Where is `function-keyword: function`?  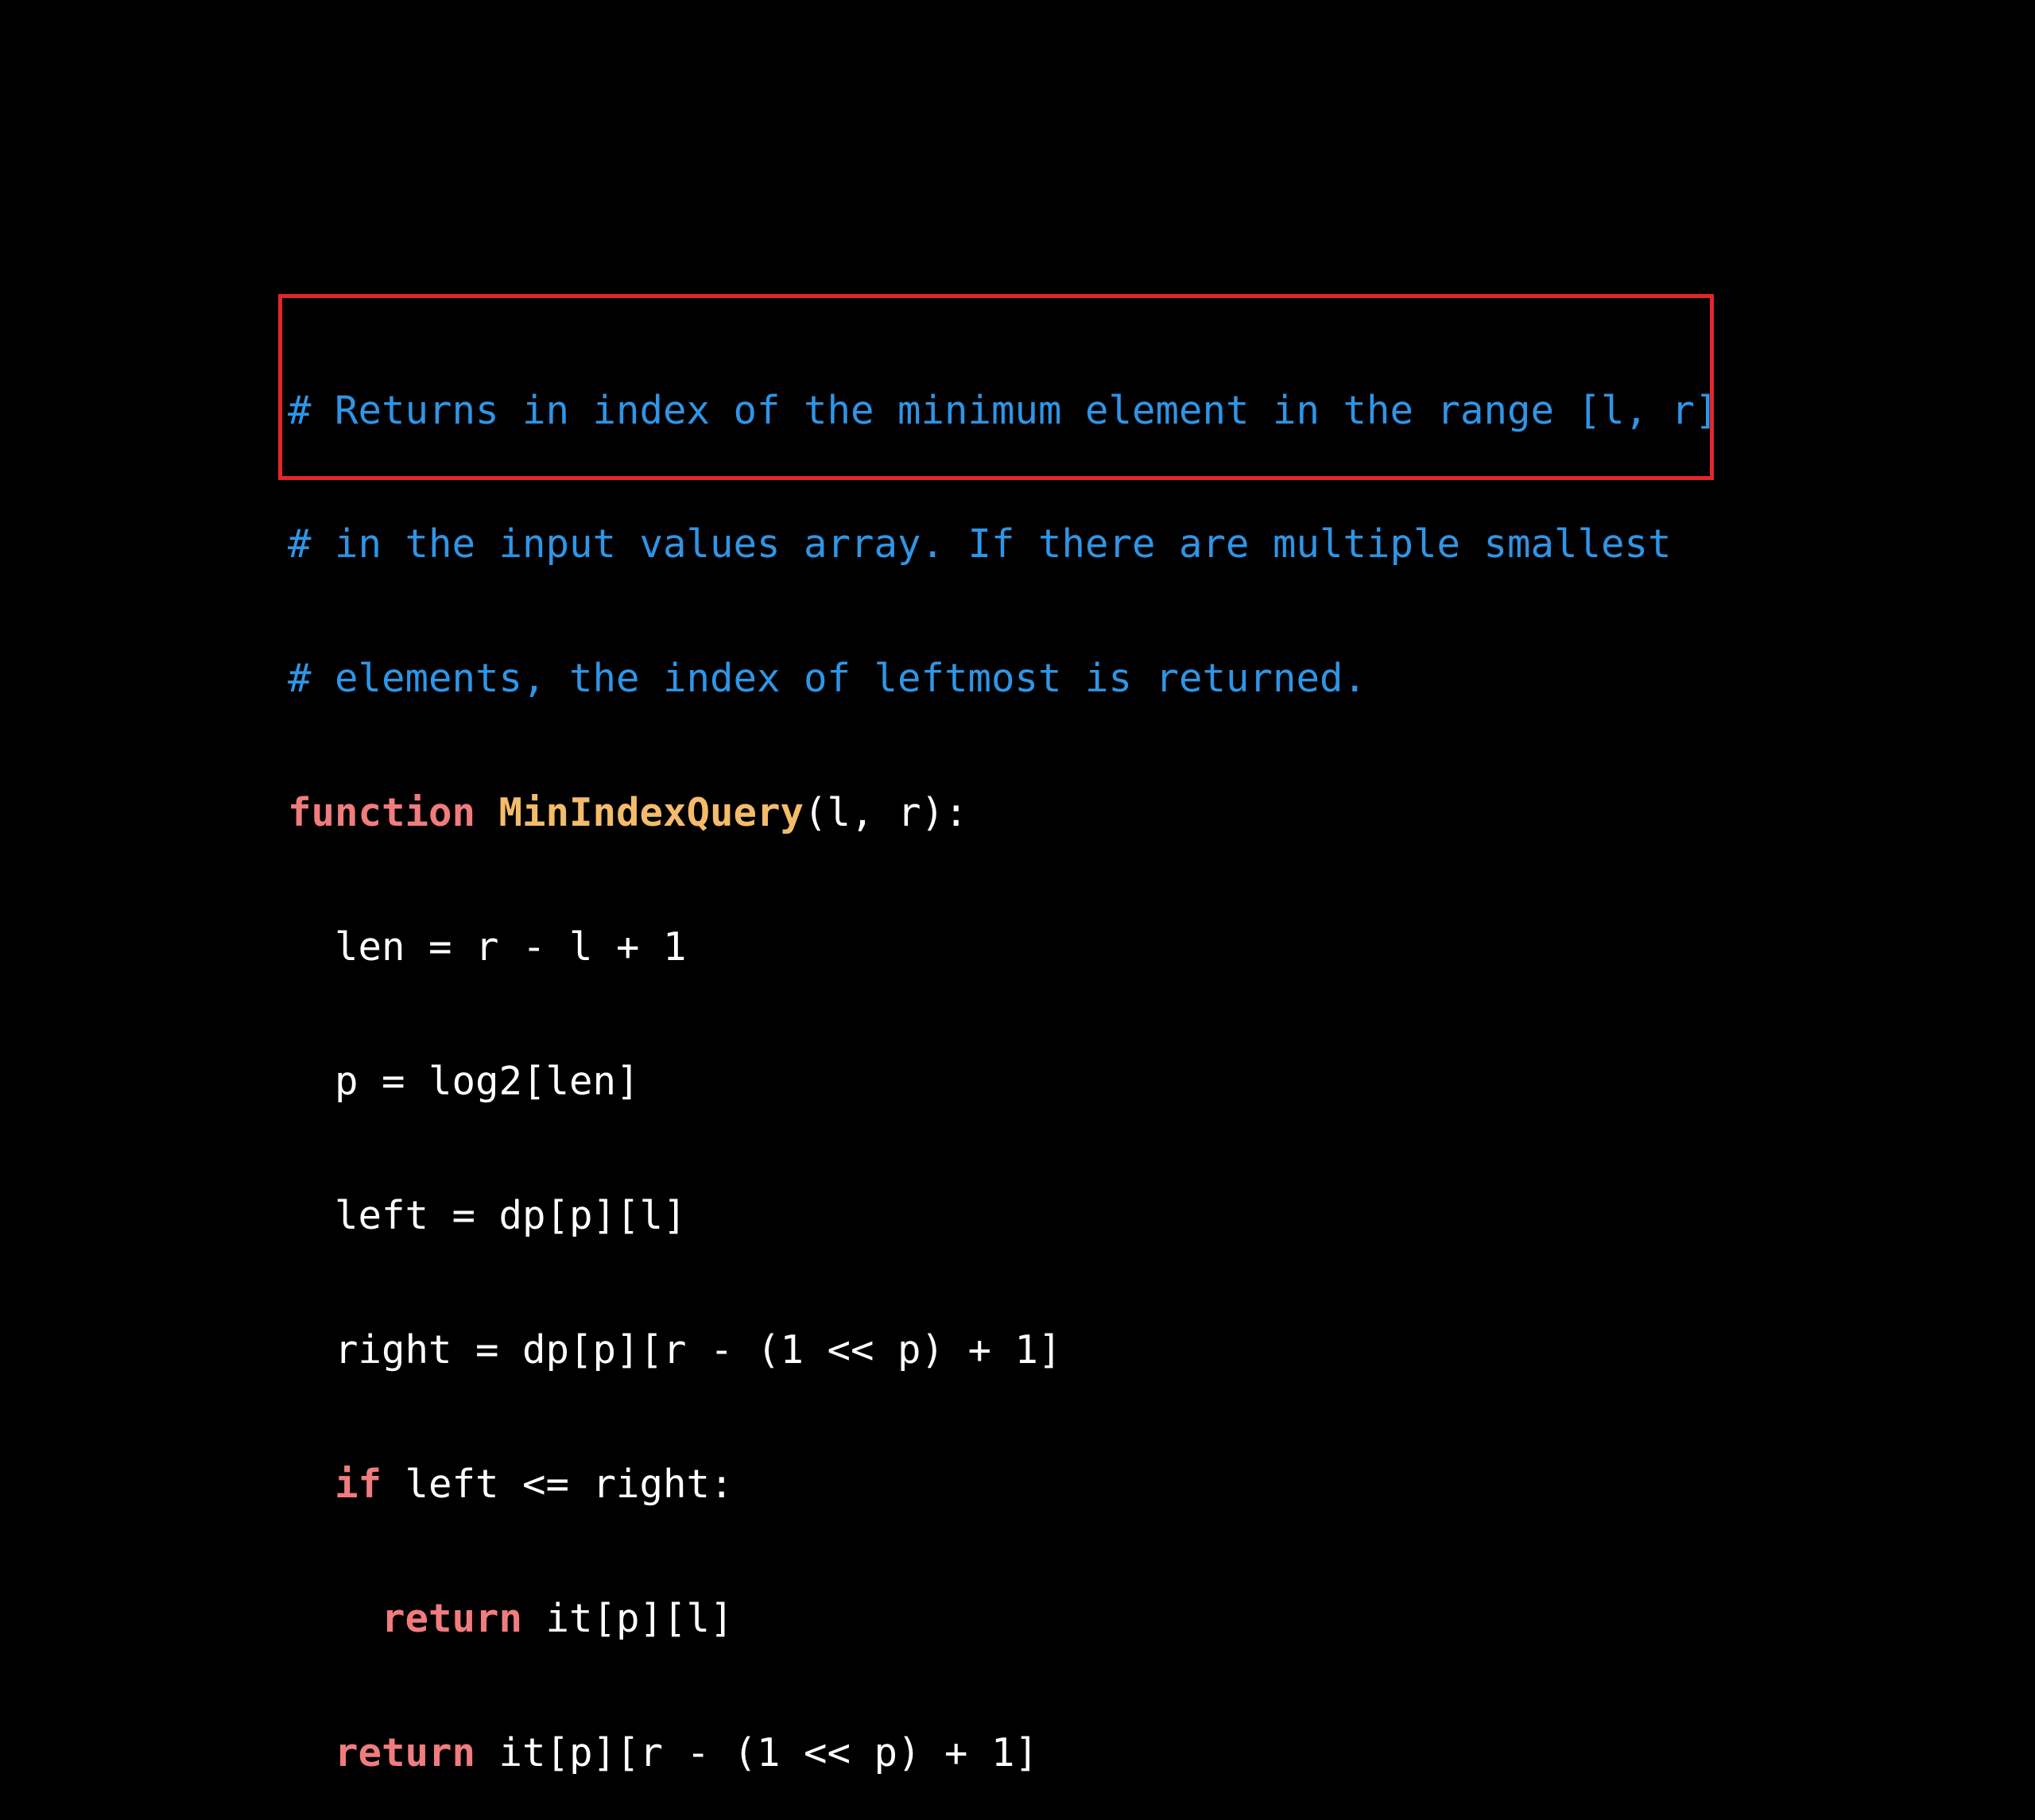 function-keyword: function is located at coordinates (382, 813).